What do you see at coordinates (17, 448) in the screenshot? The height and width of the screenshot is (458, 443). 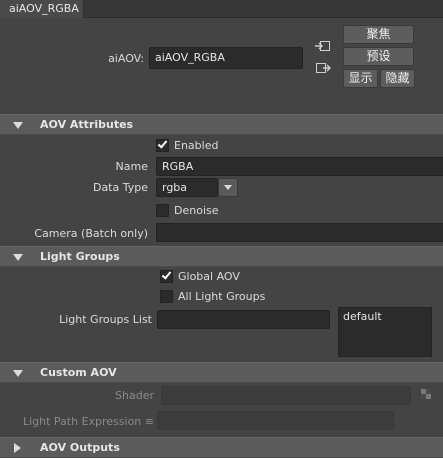 I see `expand-arrow-icon` at bounding box center [17, 448].